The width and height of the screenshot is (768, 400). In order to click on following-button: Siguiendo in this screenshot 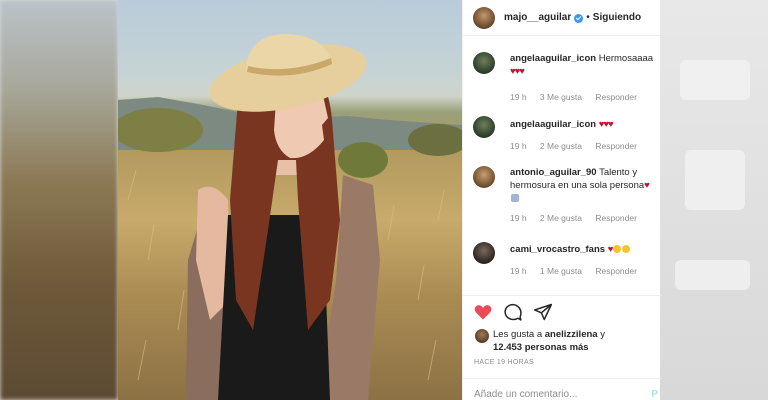, I will do `click(617, 17)`.